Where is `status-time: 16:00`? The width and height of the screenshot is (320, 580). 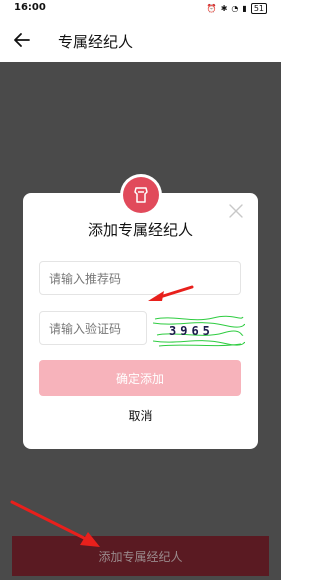 status-time: 16:00 is located at coordinates (30, 7).